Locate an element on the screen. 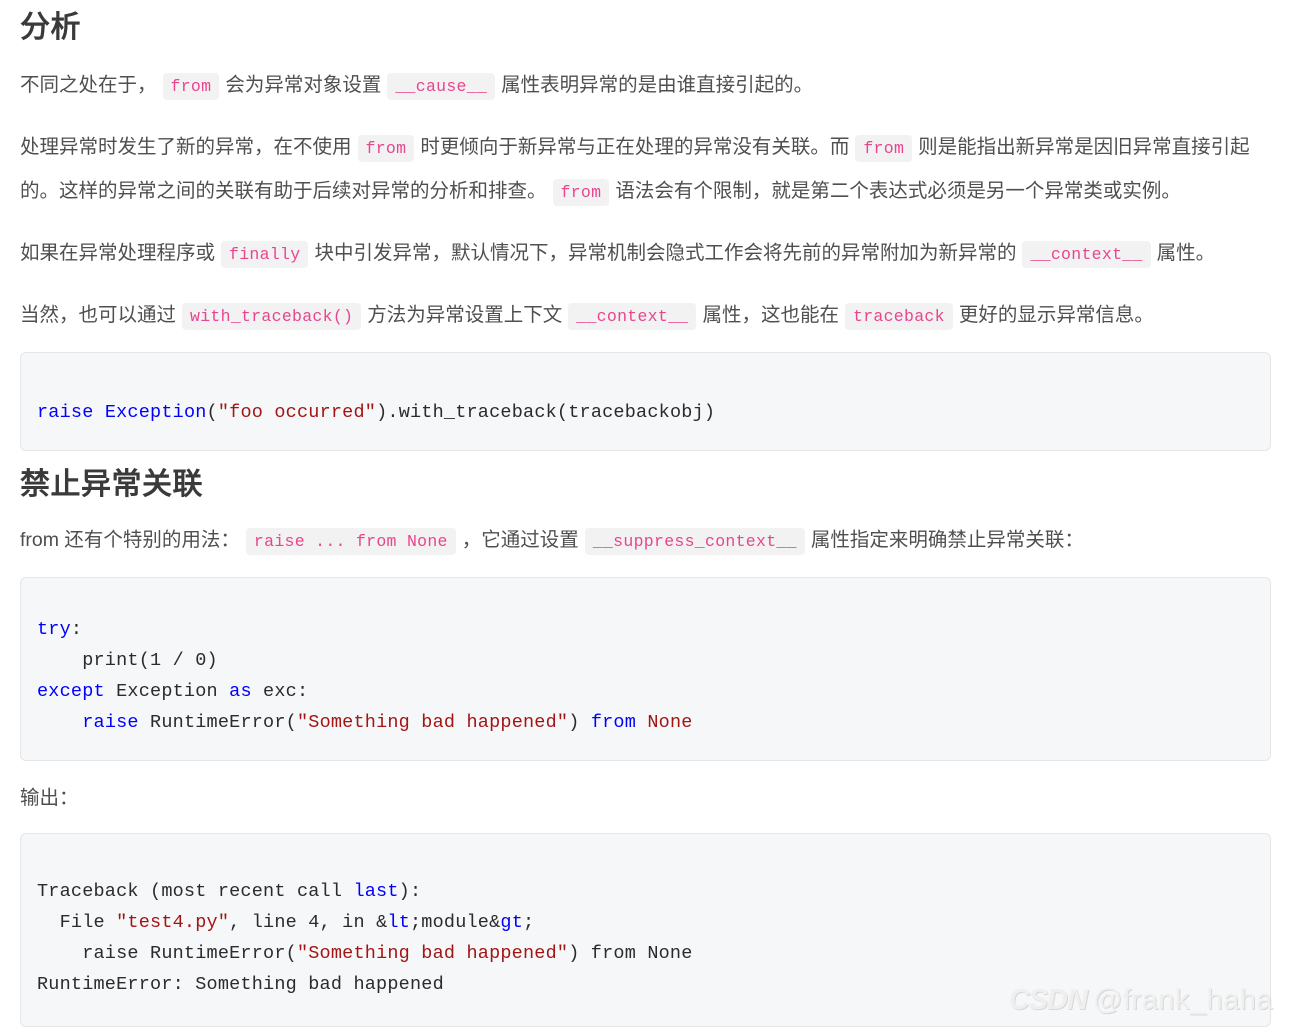 This screenshot has height=1027, width=1291. code-token: RuntimeError( is located at coordinates (217, 722).